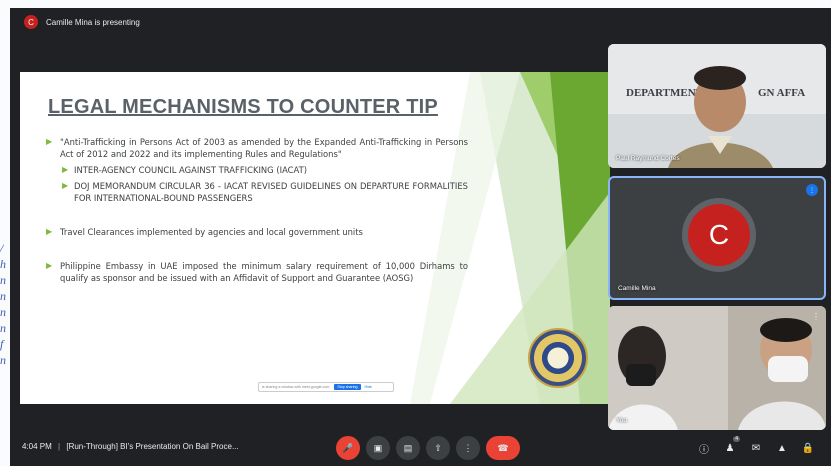  Describe the element at coordinates (503, 448) in the screenshot. I see `end-call-button: ☎` at that location.